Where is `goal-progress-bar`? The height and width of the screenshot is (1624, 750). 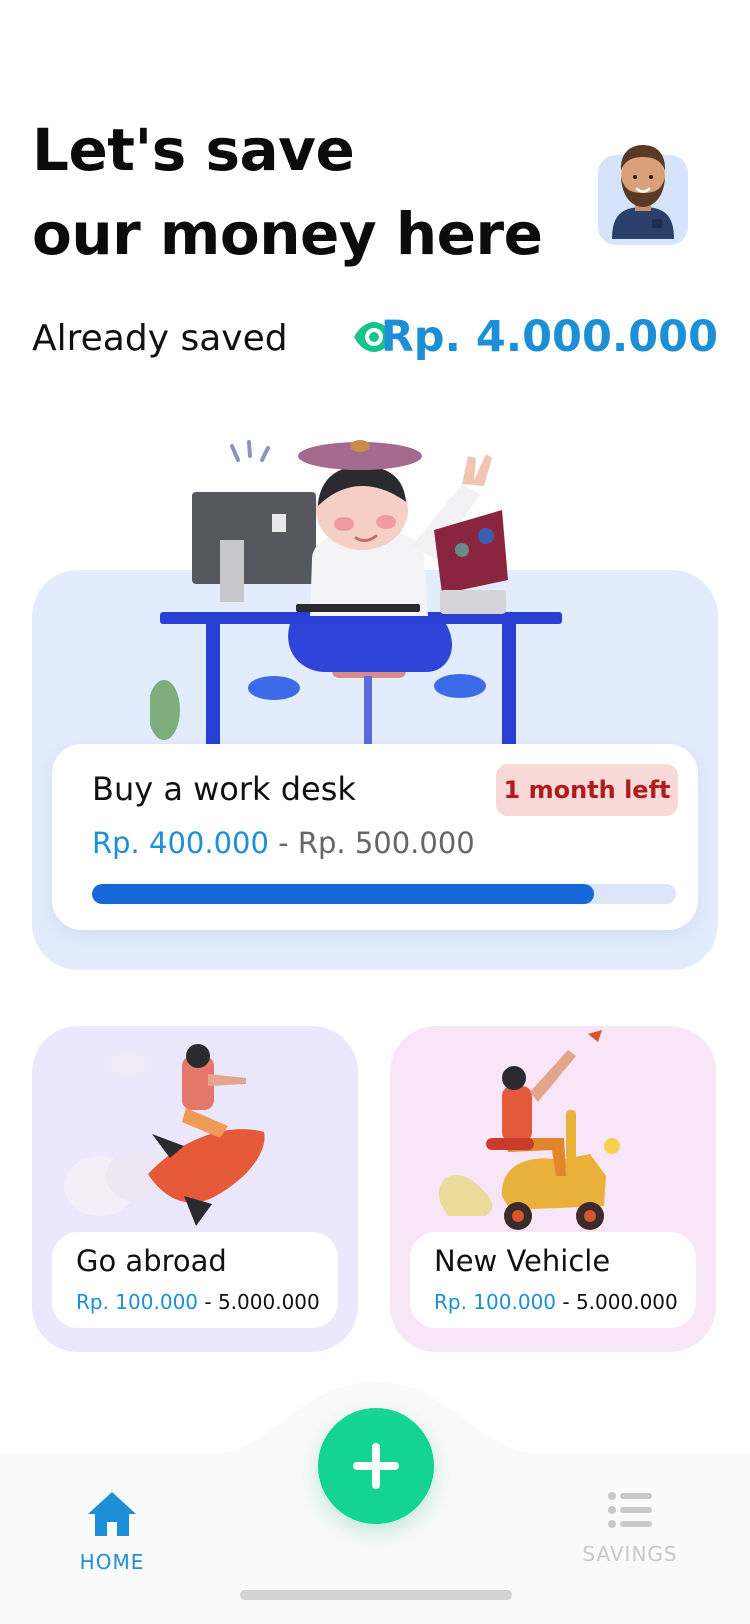 goal-progress-bar is located at coordinates (384, 894).